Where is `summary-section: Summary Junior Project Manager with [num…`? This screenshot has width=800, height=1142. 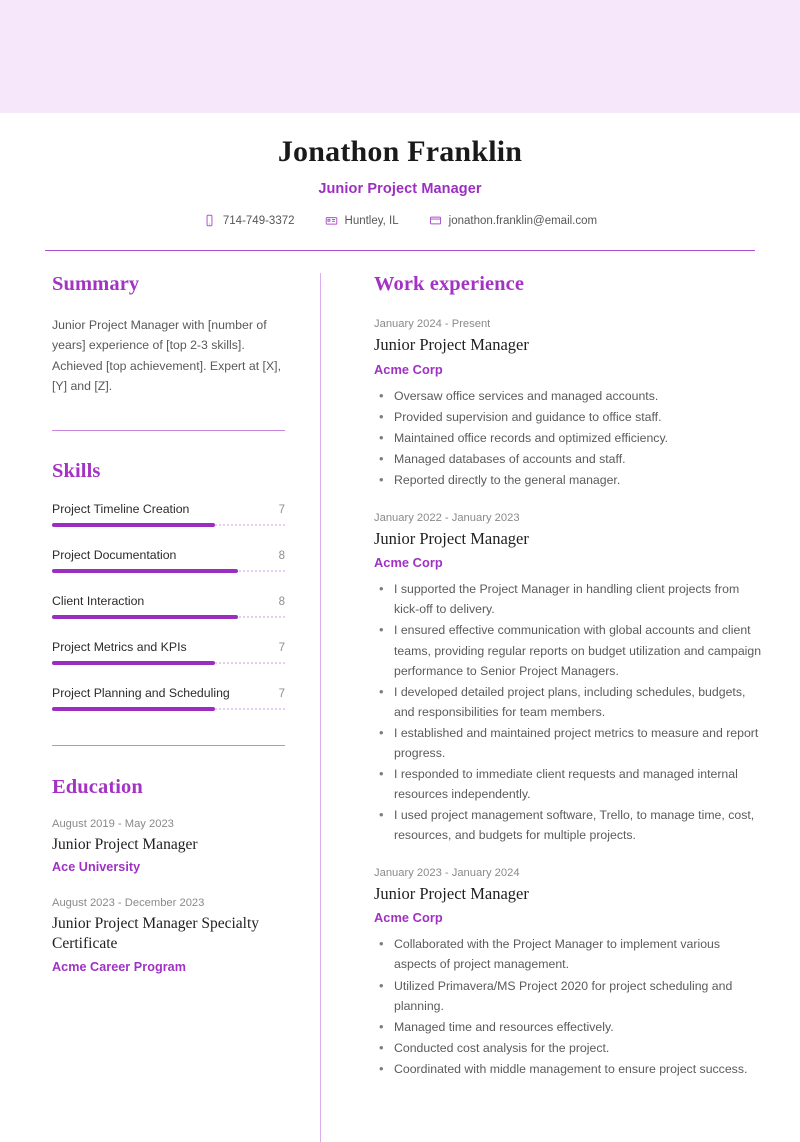
summary-section: Summary Junior Project Manager with [num… is located at coordinates (168, 352).